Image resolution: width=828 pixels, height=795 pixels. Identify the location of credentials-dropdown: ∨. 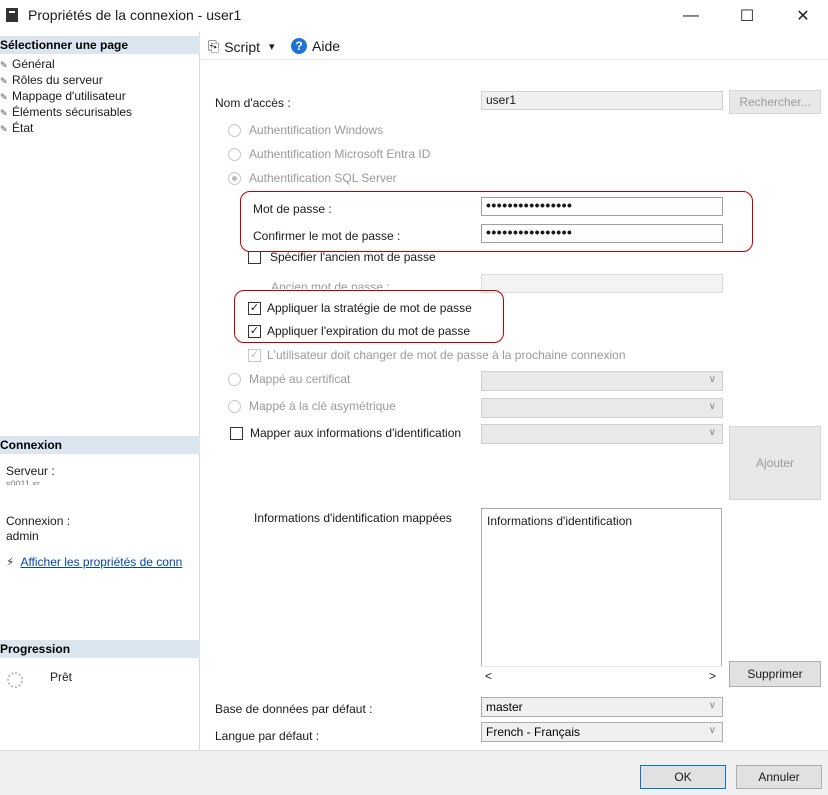
(602, 434).